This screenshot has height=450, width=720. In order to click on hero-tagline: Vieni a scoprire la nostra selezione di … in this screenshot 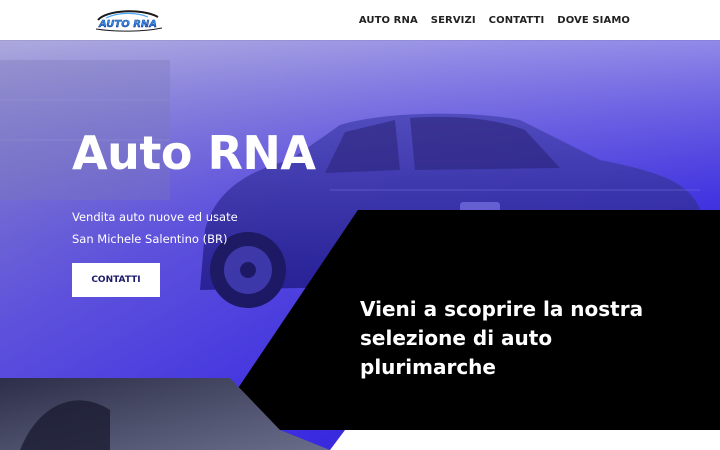, I will do `click(502, 338)`.